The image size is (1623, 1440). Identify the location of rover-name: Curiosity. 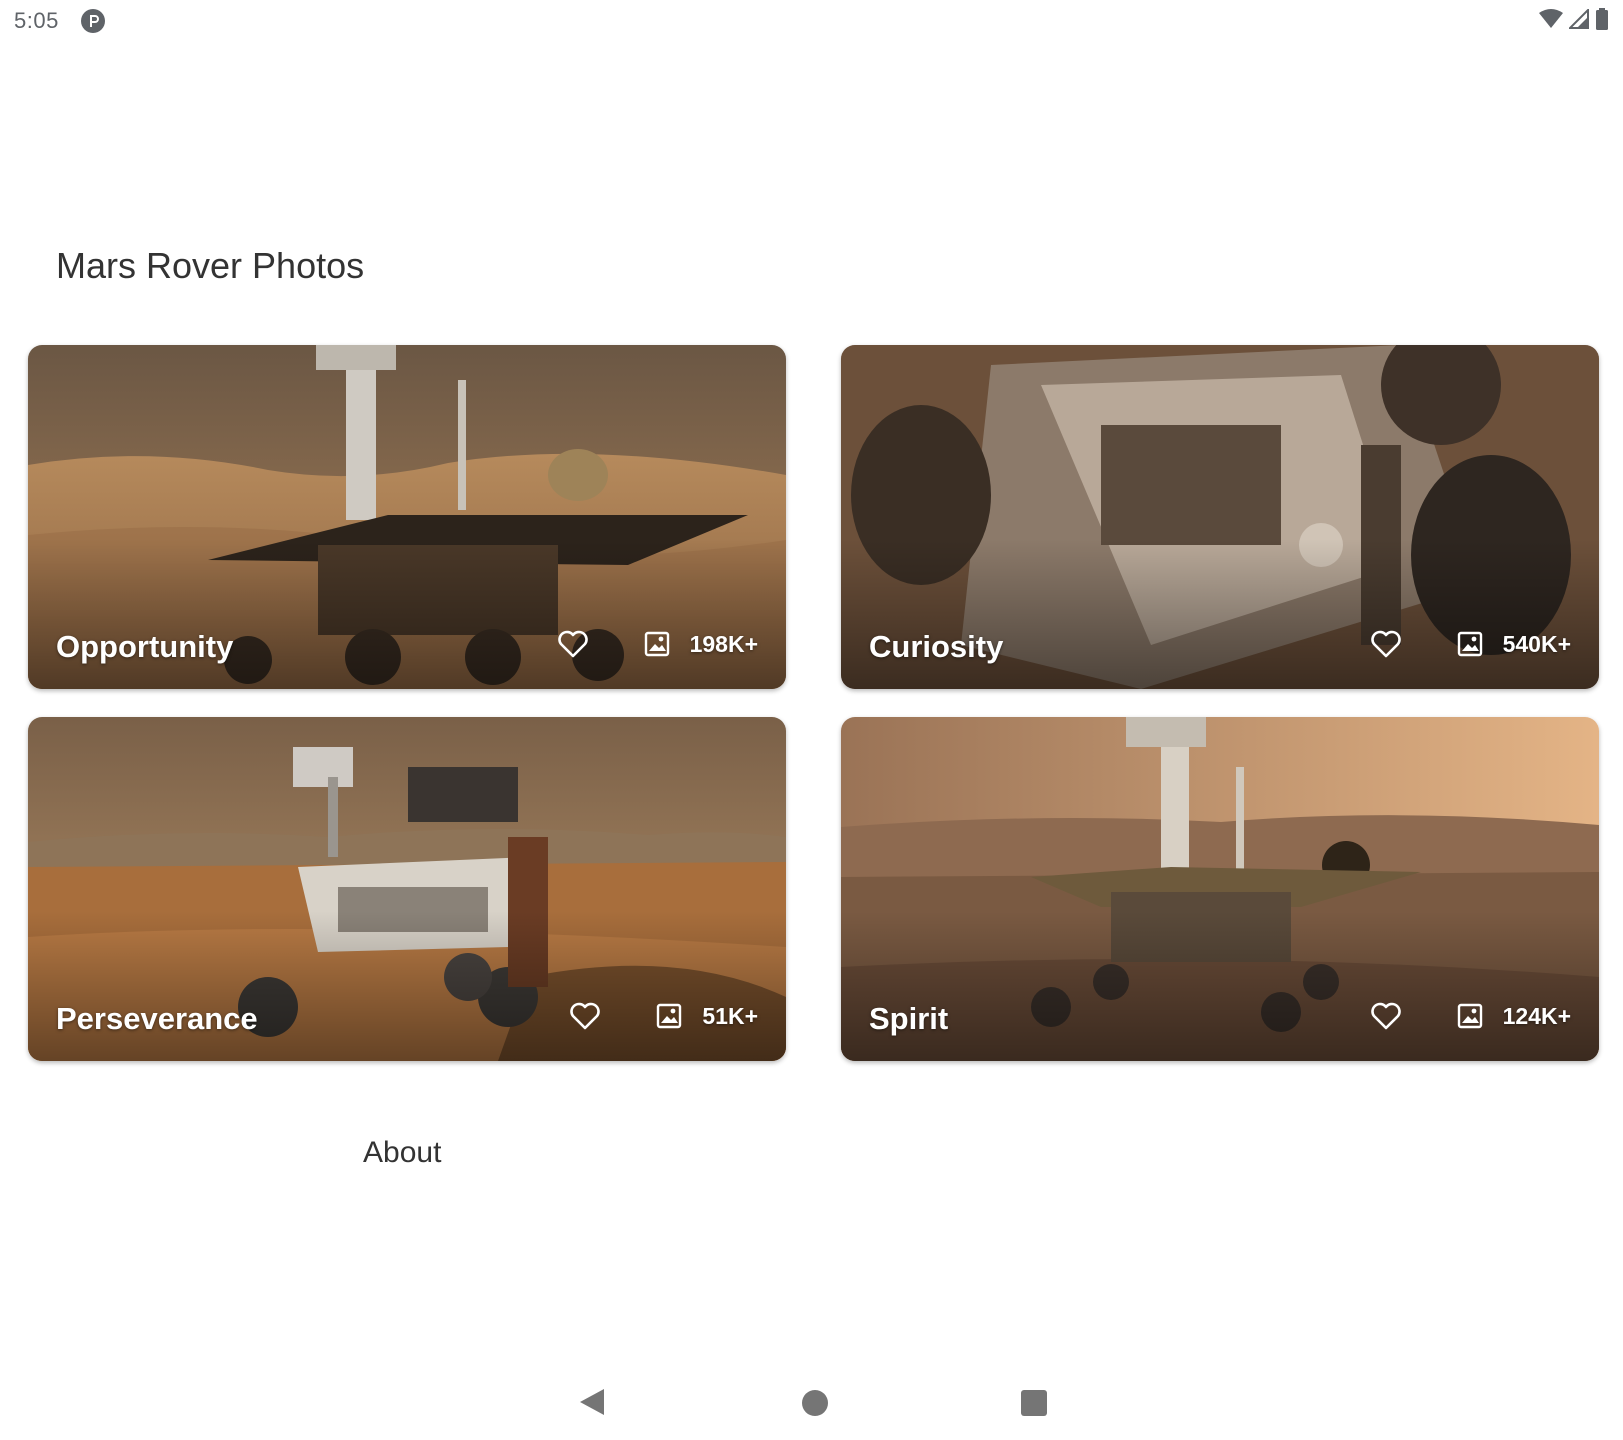
(936, 646).